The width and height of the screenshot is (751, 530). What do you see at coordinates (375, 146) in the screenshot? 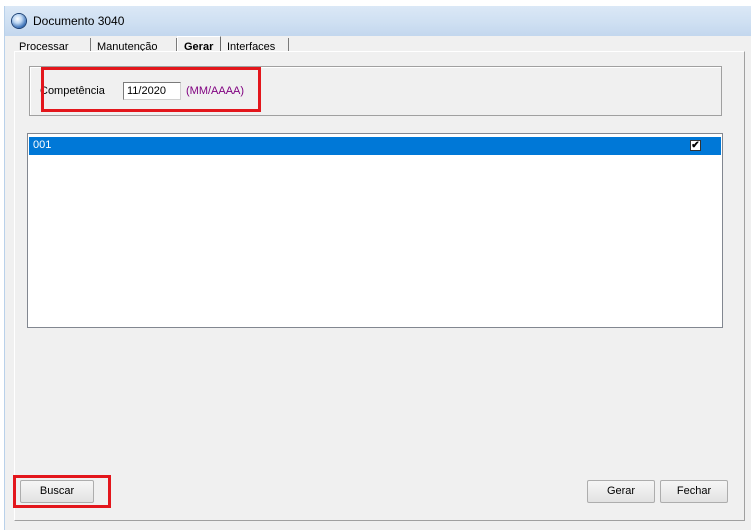
I see `list-row-selected: 001 ✔` at bounding box center [375, 146].